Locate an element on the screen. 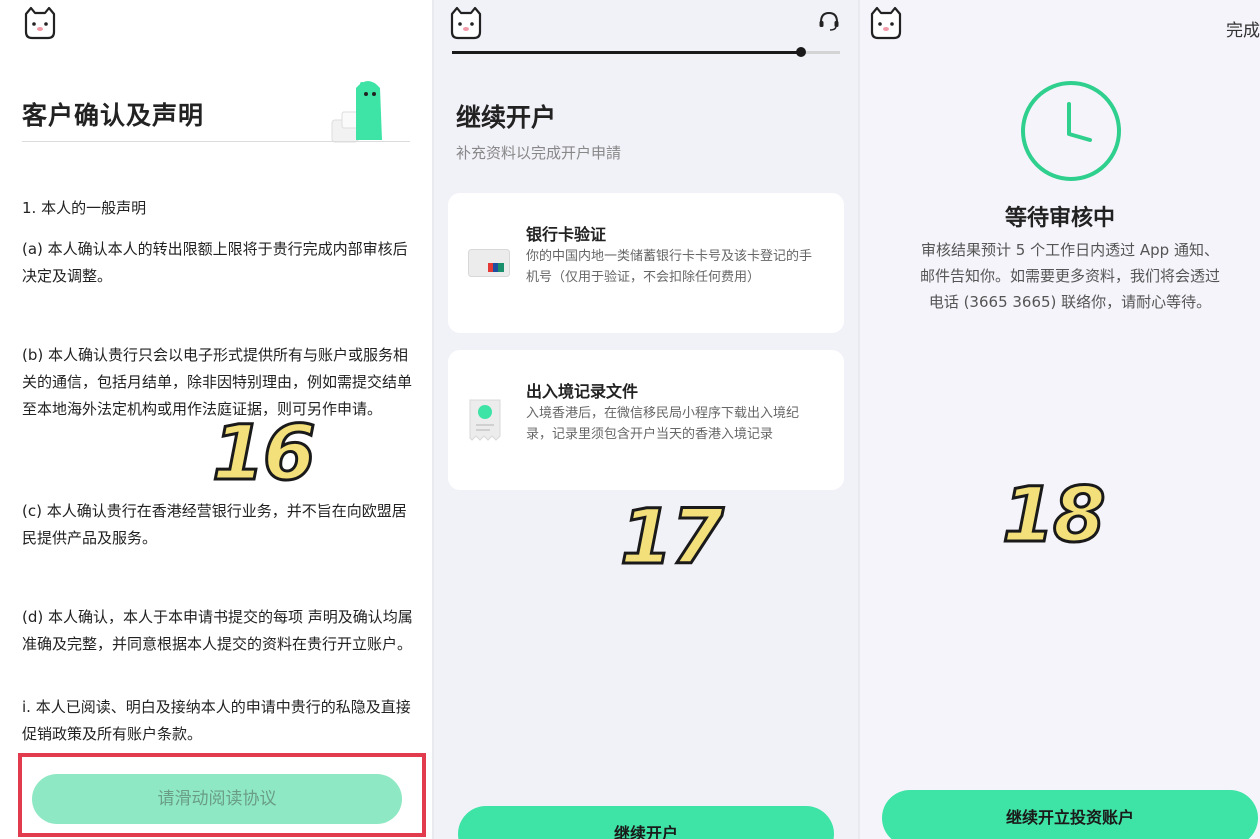 This screenshot has height=839, width=1260. step-number: 16 is located at coordinates (264, 453).